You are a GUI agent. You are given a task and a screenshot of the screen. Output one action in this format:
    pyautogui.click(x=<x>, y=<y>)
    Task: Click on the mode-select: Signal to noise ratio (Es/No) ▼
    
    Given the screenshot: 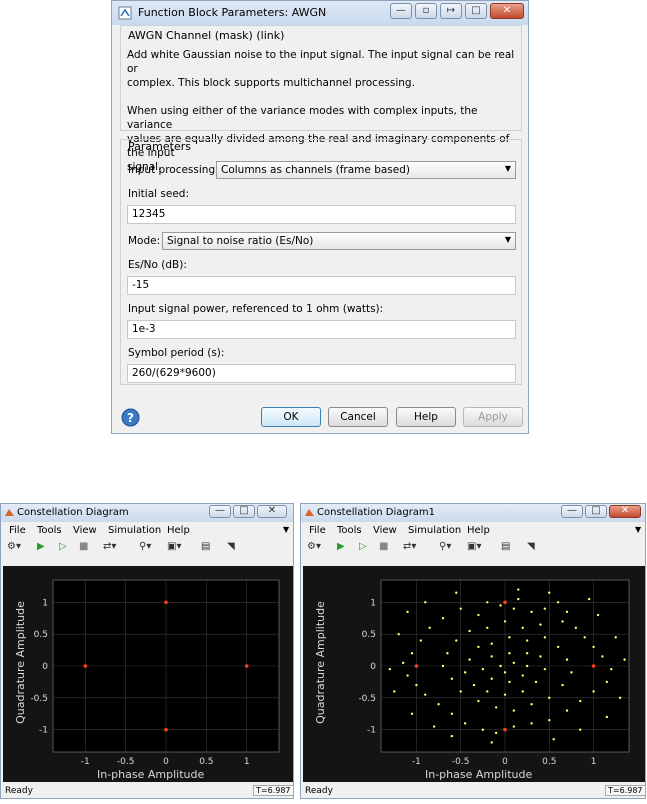 What is the action you would take?
    pyautogui.click(x=339, y=241)
    